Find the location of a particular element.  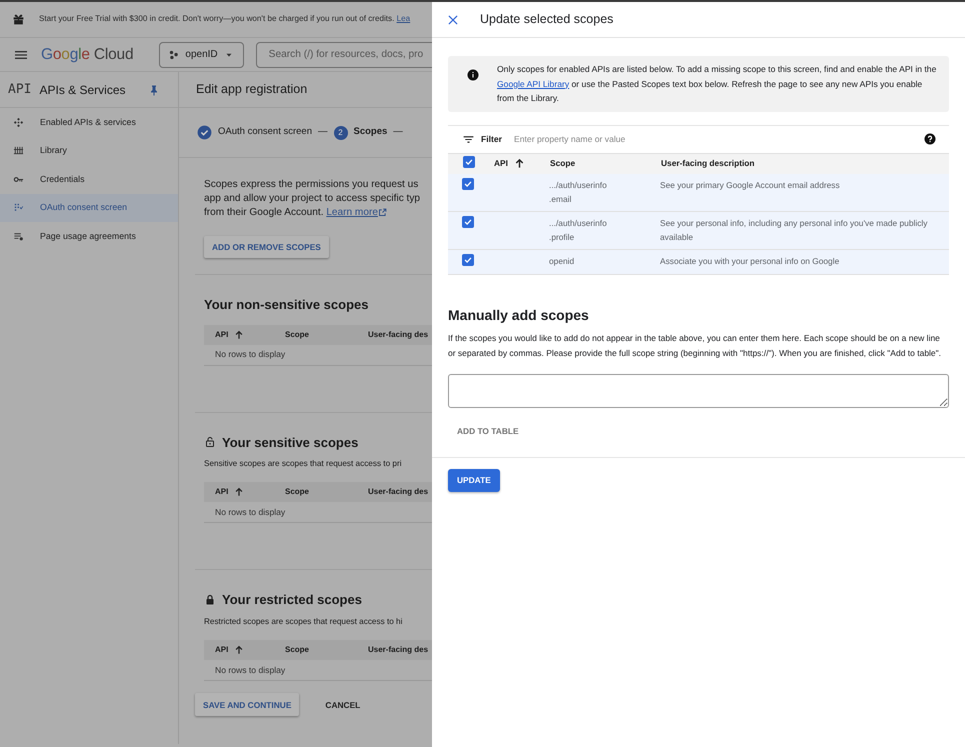

gift-icon is located at coordinates (18, 19).